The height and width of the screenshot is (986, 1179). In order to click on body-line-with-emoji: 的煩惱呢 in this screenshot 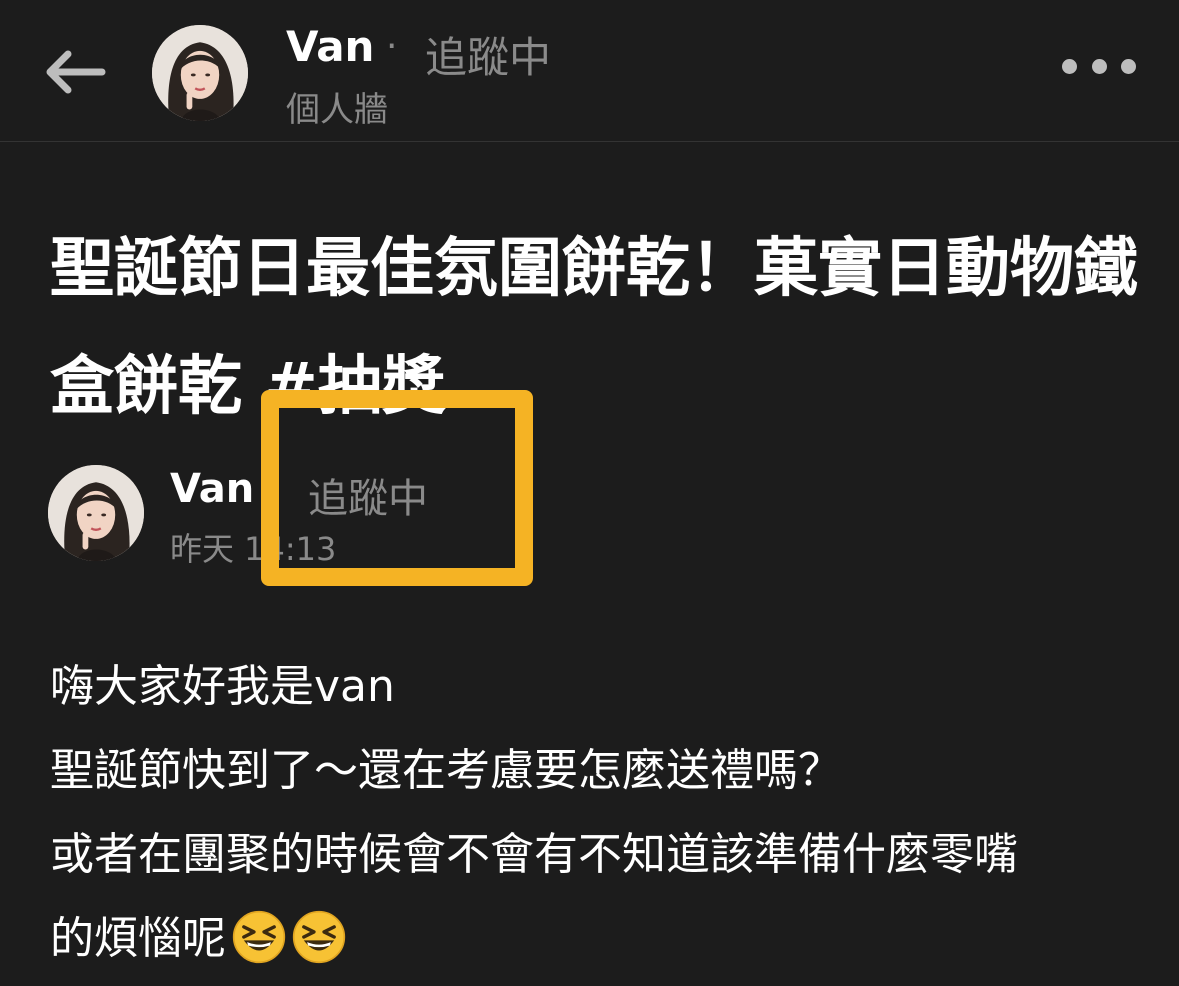, I will do `click(600, 939)`.